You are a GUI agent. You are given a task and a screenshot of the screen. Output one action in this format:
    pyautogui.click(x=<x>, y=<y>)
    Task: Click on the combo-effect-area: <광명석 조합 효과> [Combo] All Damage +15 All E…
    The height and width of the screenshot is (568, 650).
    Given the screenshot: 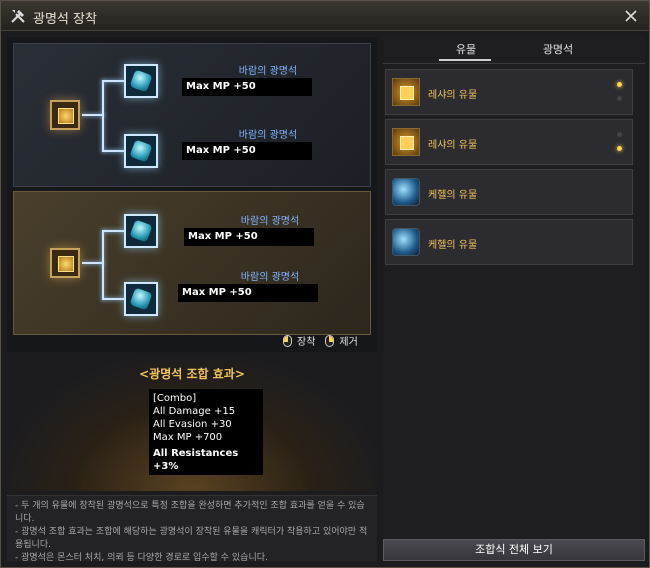 What is the action you would take?
    pyautogui.click(x=192, y=424)
    